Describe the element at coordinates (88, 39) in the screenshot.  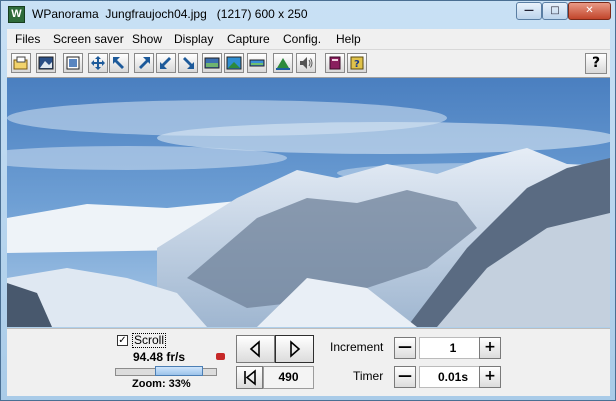
I see `menu-screen-saver: Screen saver` at that location.